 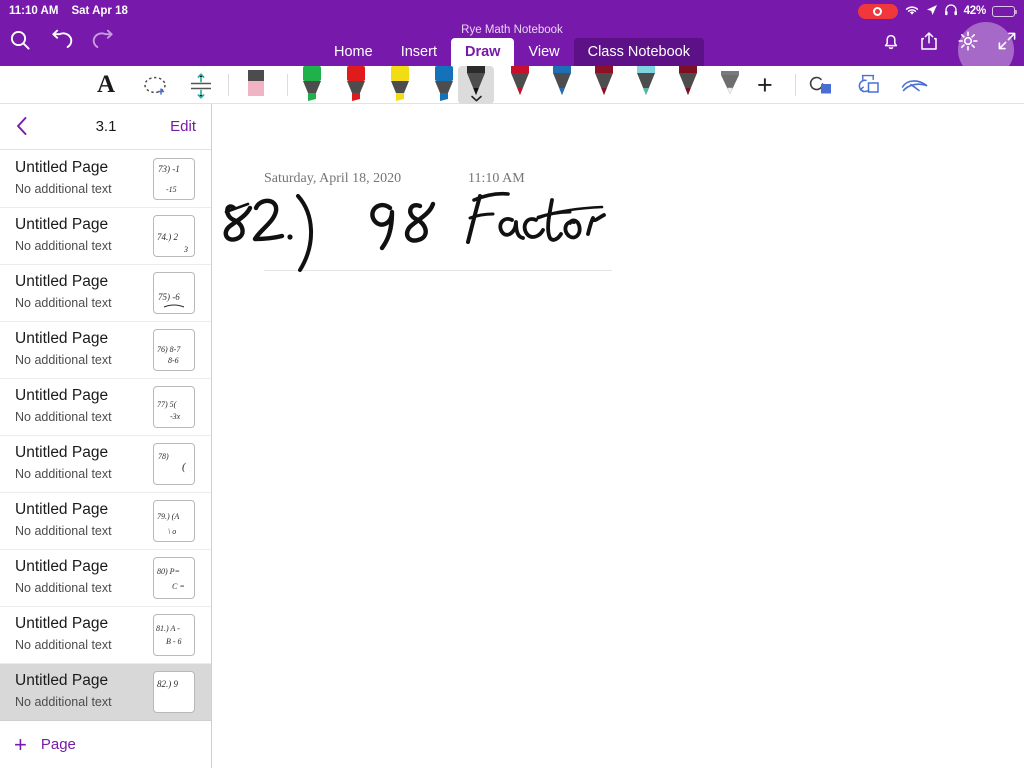 I want to click on svg-text: 74.) 2, so click(x=167, y=237).